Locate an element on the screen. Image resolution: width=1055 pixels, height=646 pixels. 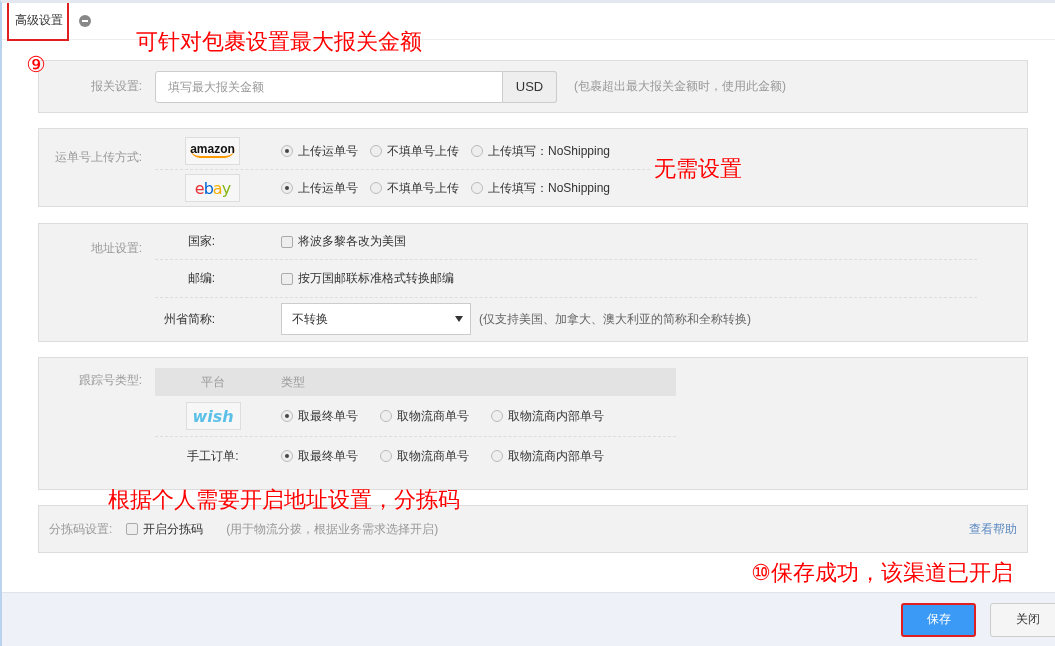
currency-addon: USD is located at coordinates (530, 86).